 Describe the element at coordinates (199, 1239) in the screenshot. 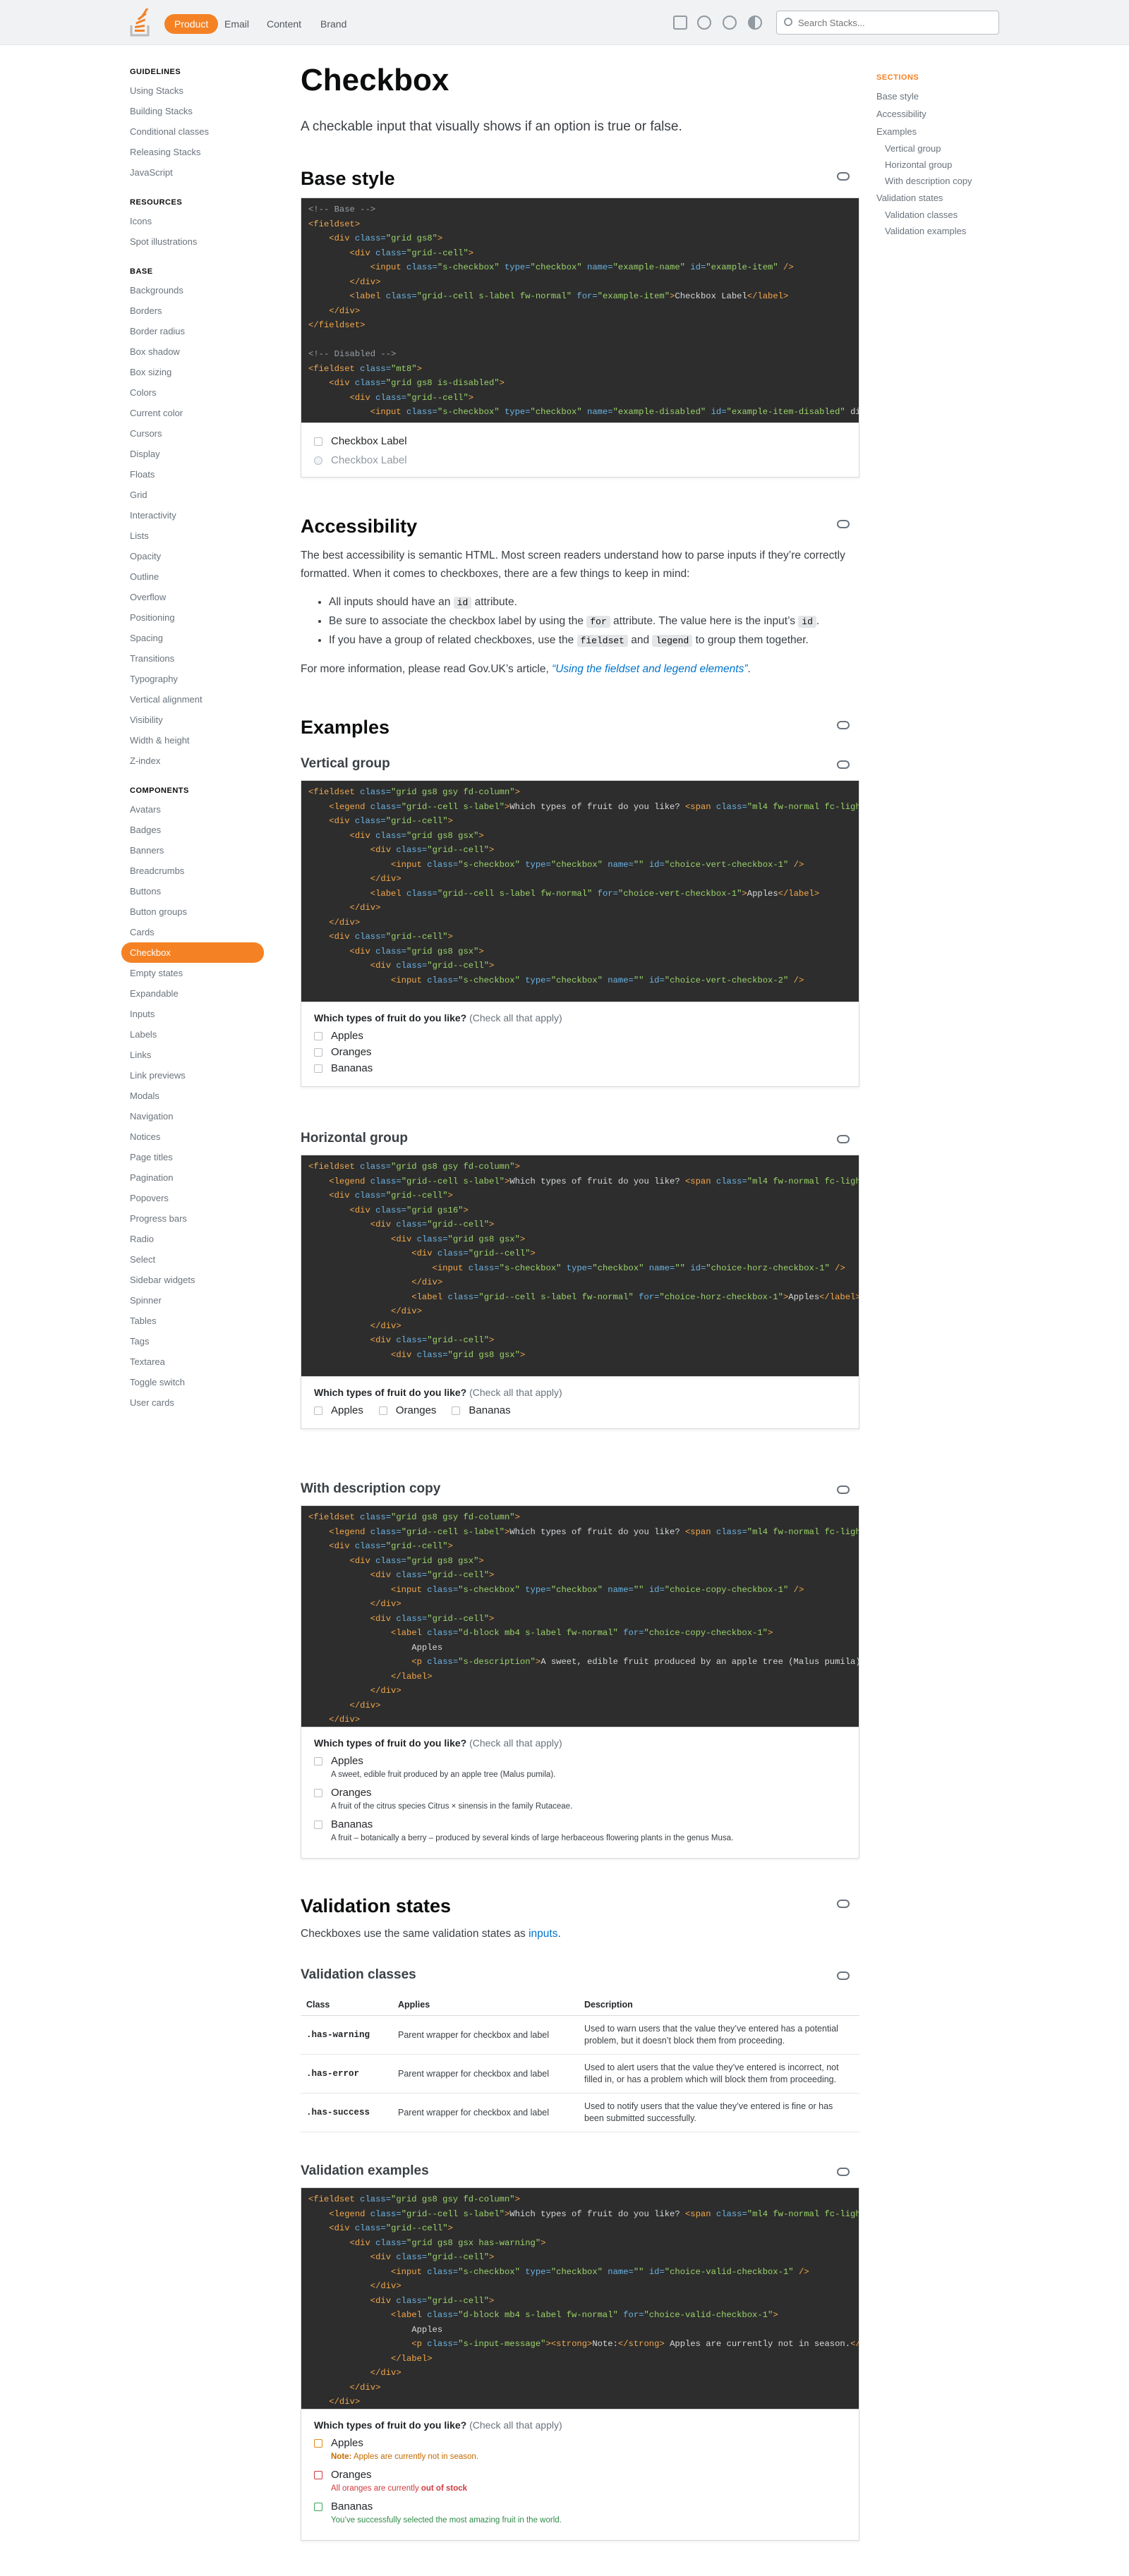

I see `sidebar-item-radio: Radio` at that location.